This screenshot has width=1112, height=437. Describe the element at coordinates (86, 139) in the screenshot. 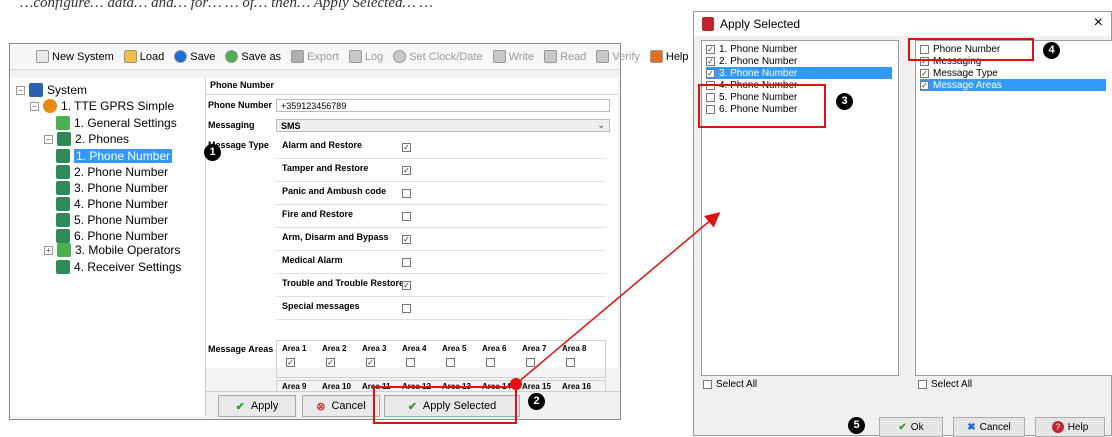

I see `tree-node-phones: − 2. Phones` at that location.